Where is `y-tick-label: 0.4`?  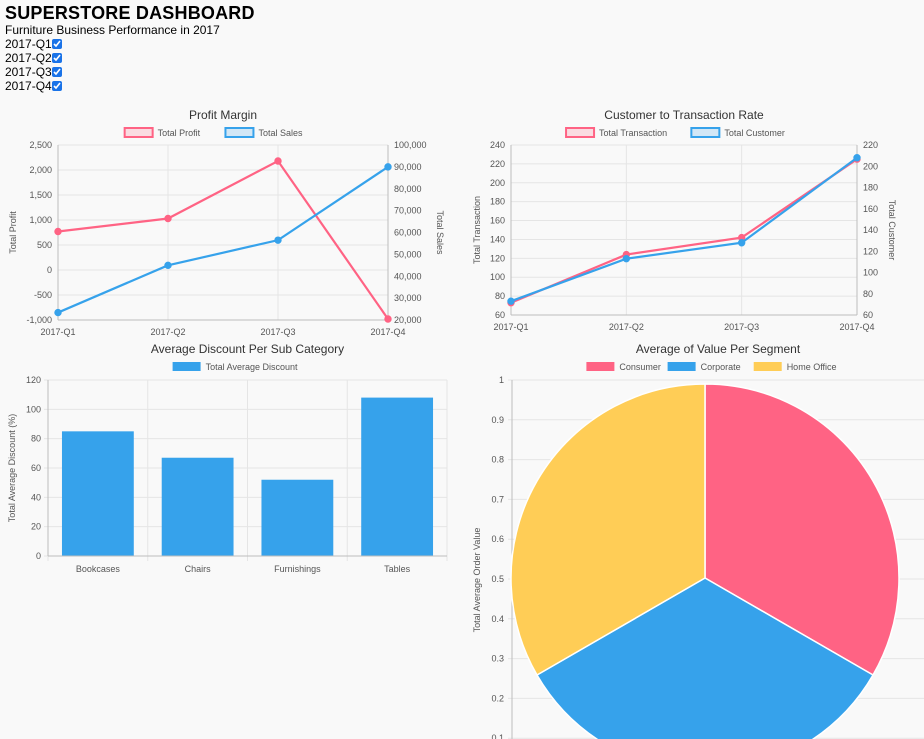 y-tick-label: 0.4 is located at coordinates (497, 619).